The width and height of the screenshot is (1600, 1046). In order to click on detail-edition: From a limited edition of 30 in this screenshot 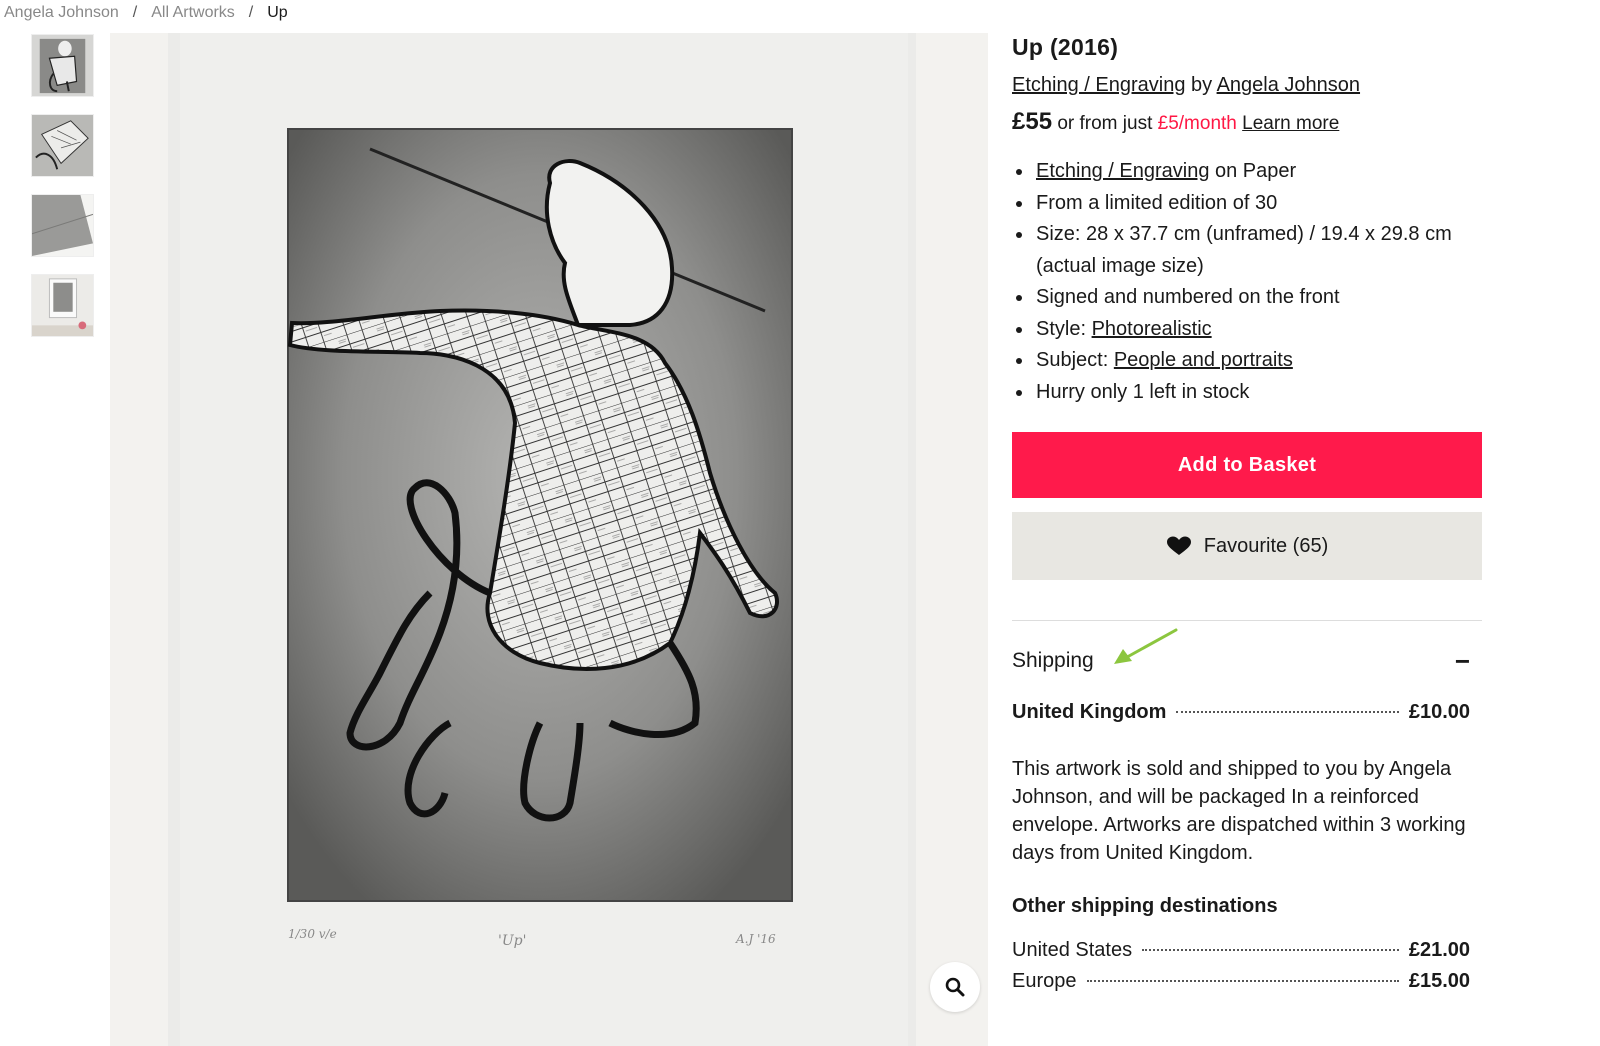, I will do `click(1258, 204)`.